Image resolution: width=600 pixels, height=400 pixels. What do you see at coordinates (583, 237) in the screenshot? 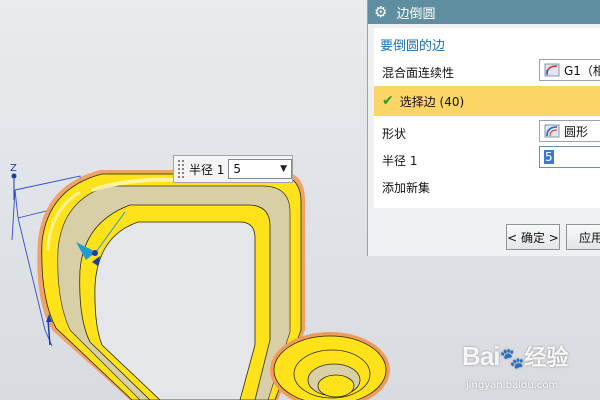
I see `apply-button: 应用` at bounding box center [583, 237].